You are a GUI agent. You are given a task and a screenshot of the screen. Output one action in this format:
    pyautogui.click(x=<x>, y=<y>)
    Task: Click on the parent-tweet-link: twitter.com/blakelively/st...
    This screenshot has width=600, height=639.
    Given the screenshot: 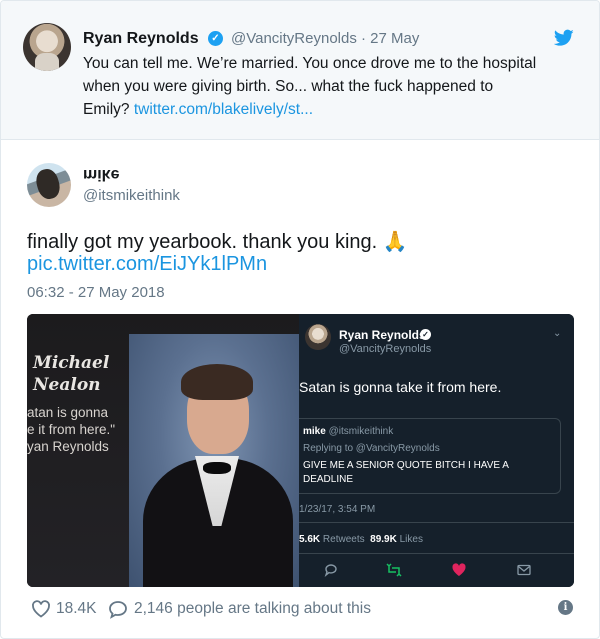 What is the action you would take?
    pyautogui.click(x=223, y=109)
    